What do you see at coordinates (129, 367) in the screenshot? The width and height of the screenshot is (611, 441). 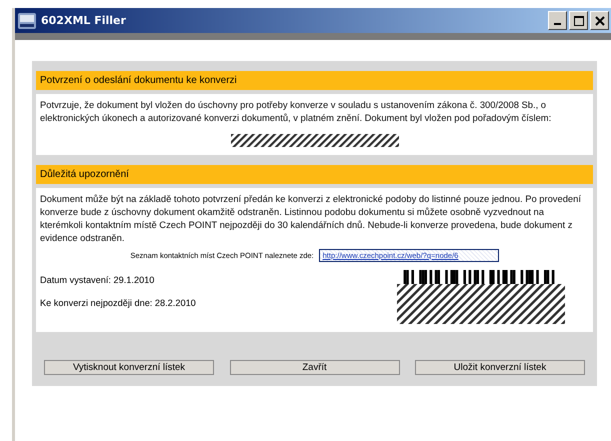 I see `action-button: Vytisknout konverzní lístek` at bounding box center [129, 367].